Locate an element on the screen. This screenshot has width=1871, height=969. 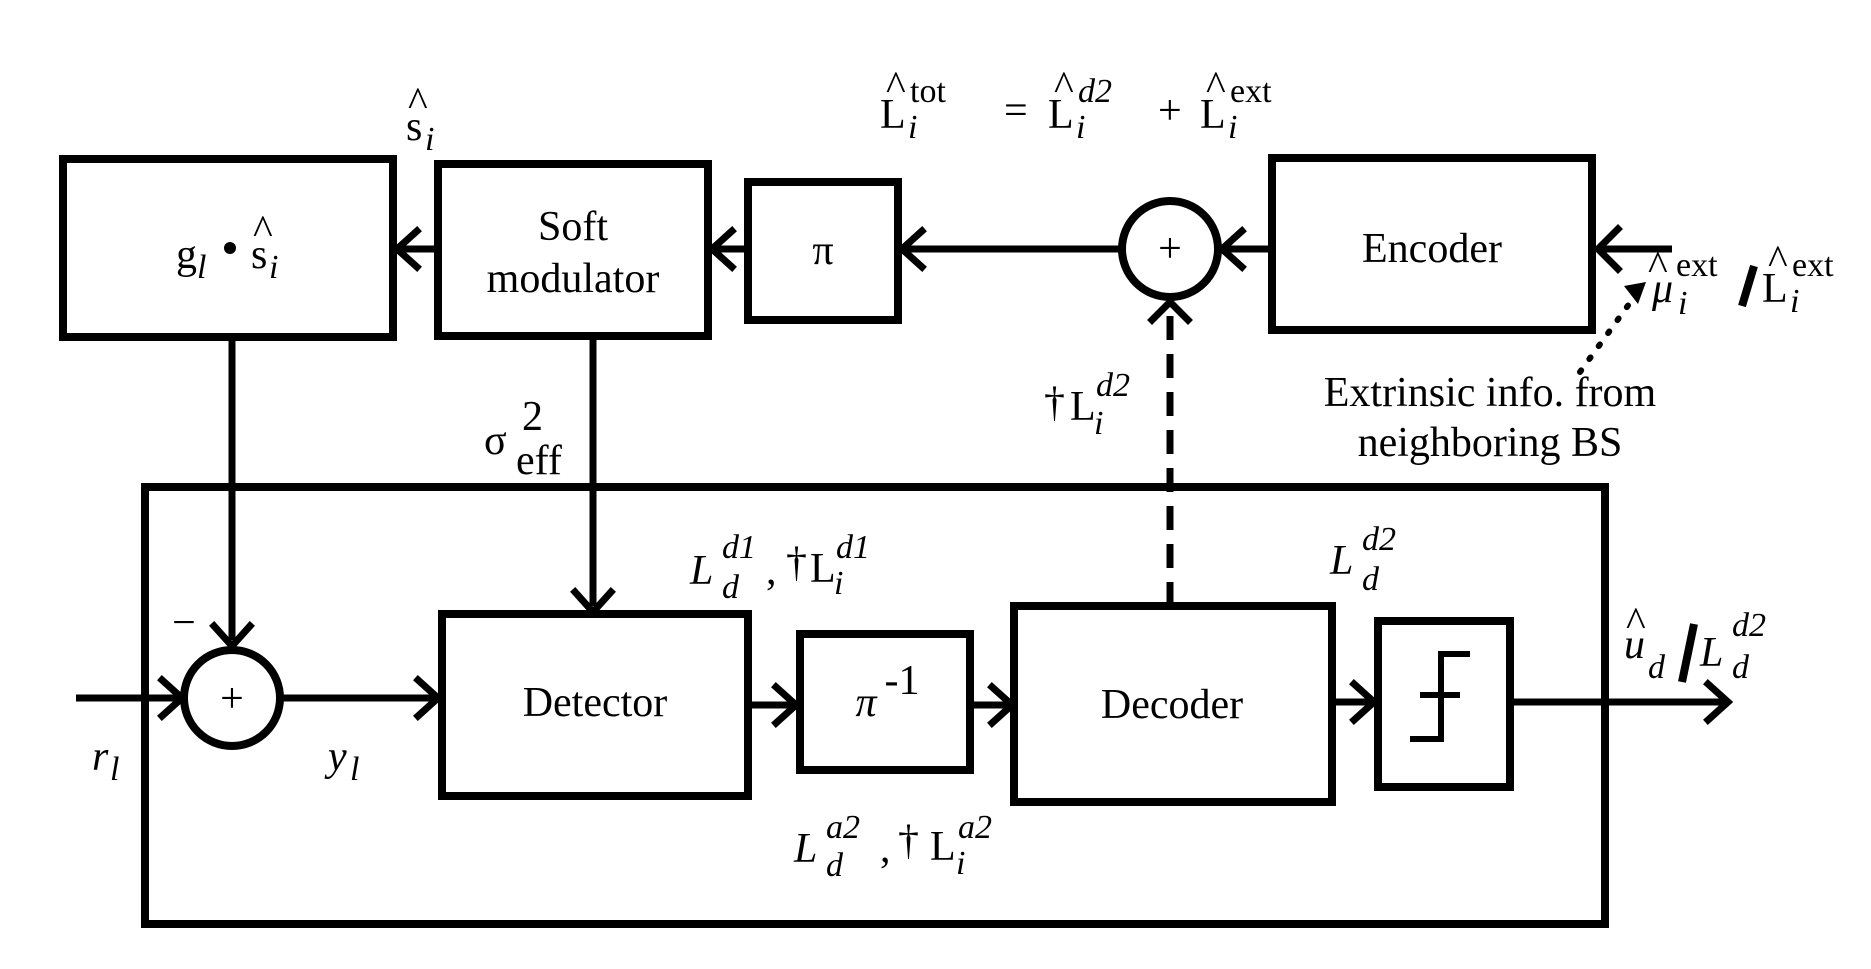
total-llr-equation: L ^ tot i = L ^ d2 i + L ^ ext i is located at coordinates (1076, 105).